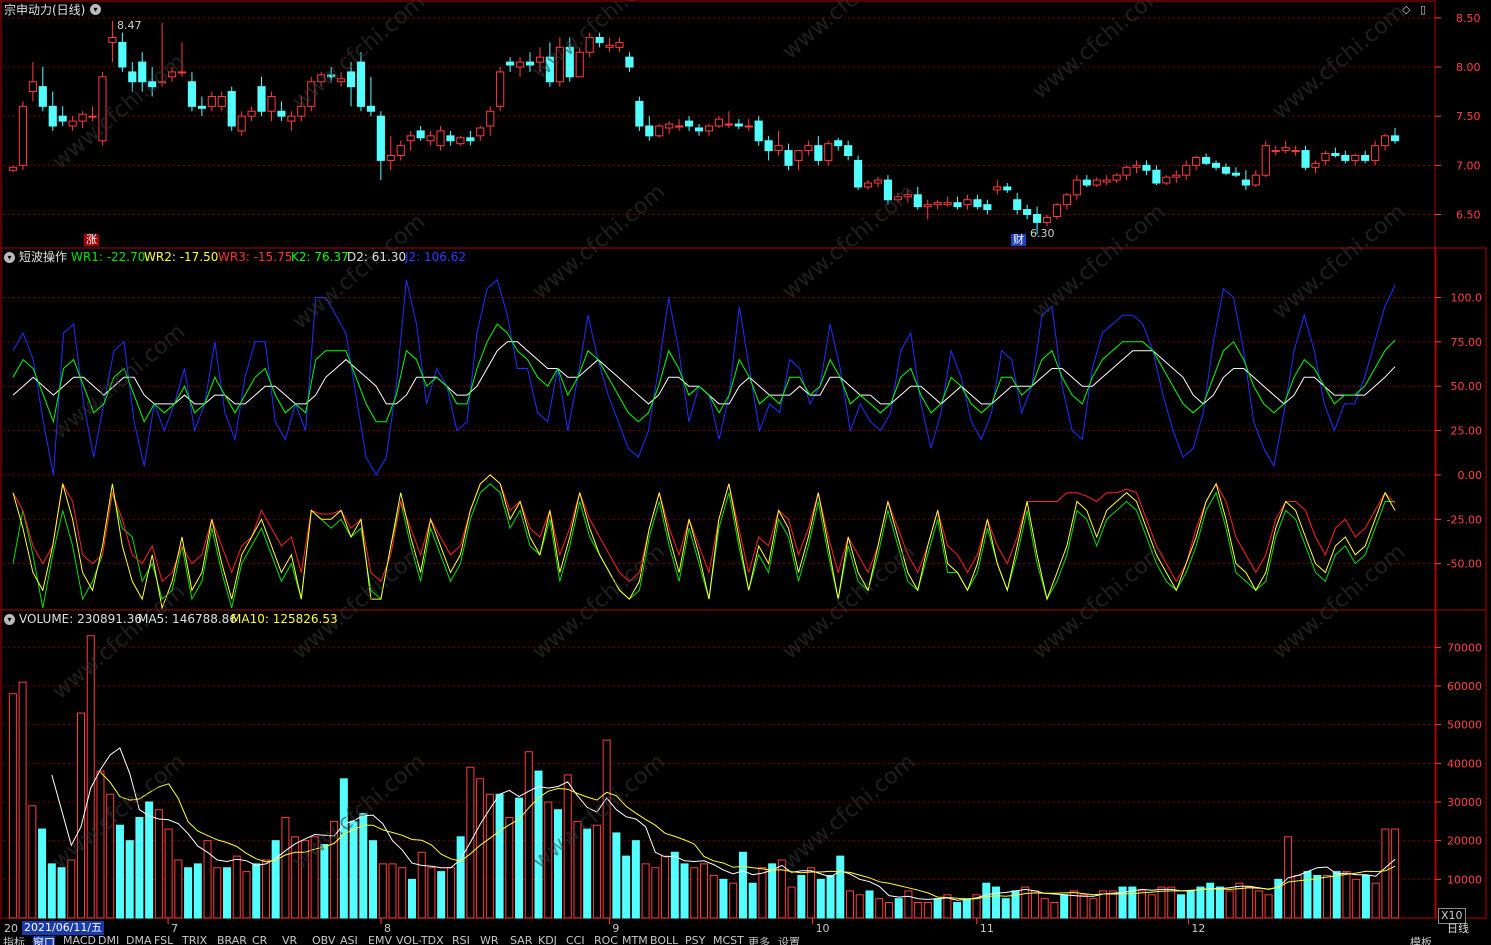  I want to click on indicator-tab: OBV, so click(323, 940).